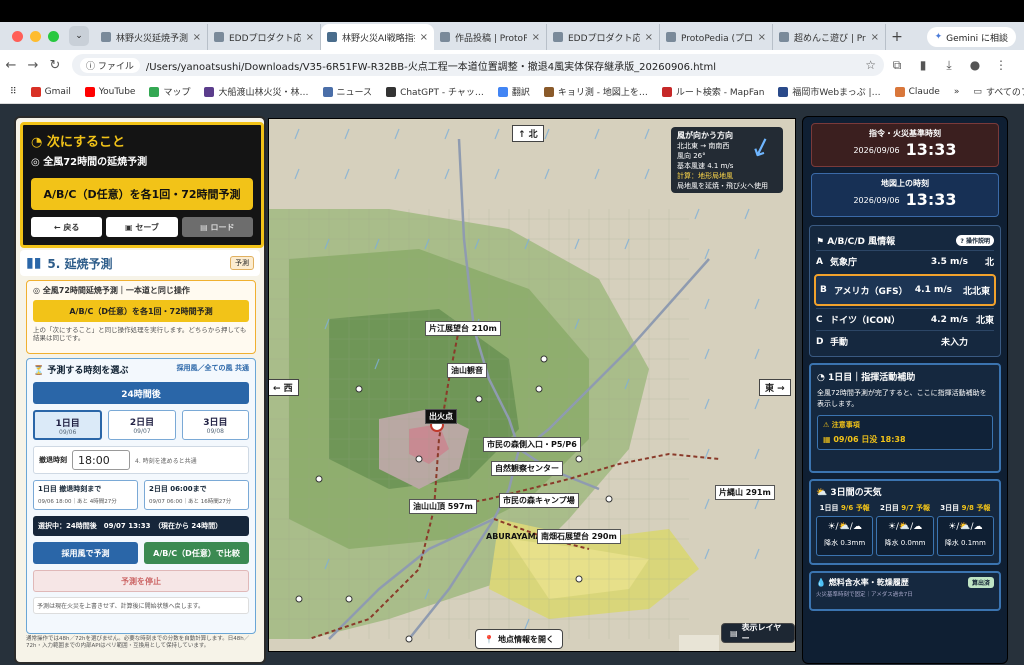 This screenshot has width=1024, height=665. What do you see at coordinates (101, 460) in the screenshot?
I see `evac-time-input: 18:00` at bounding box center [101, 460].